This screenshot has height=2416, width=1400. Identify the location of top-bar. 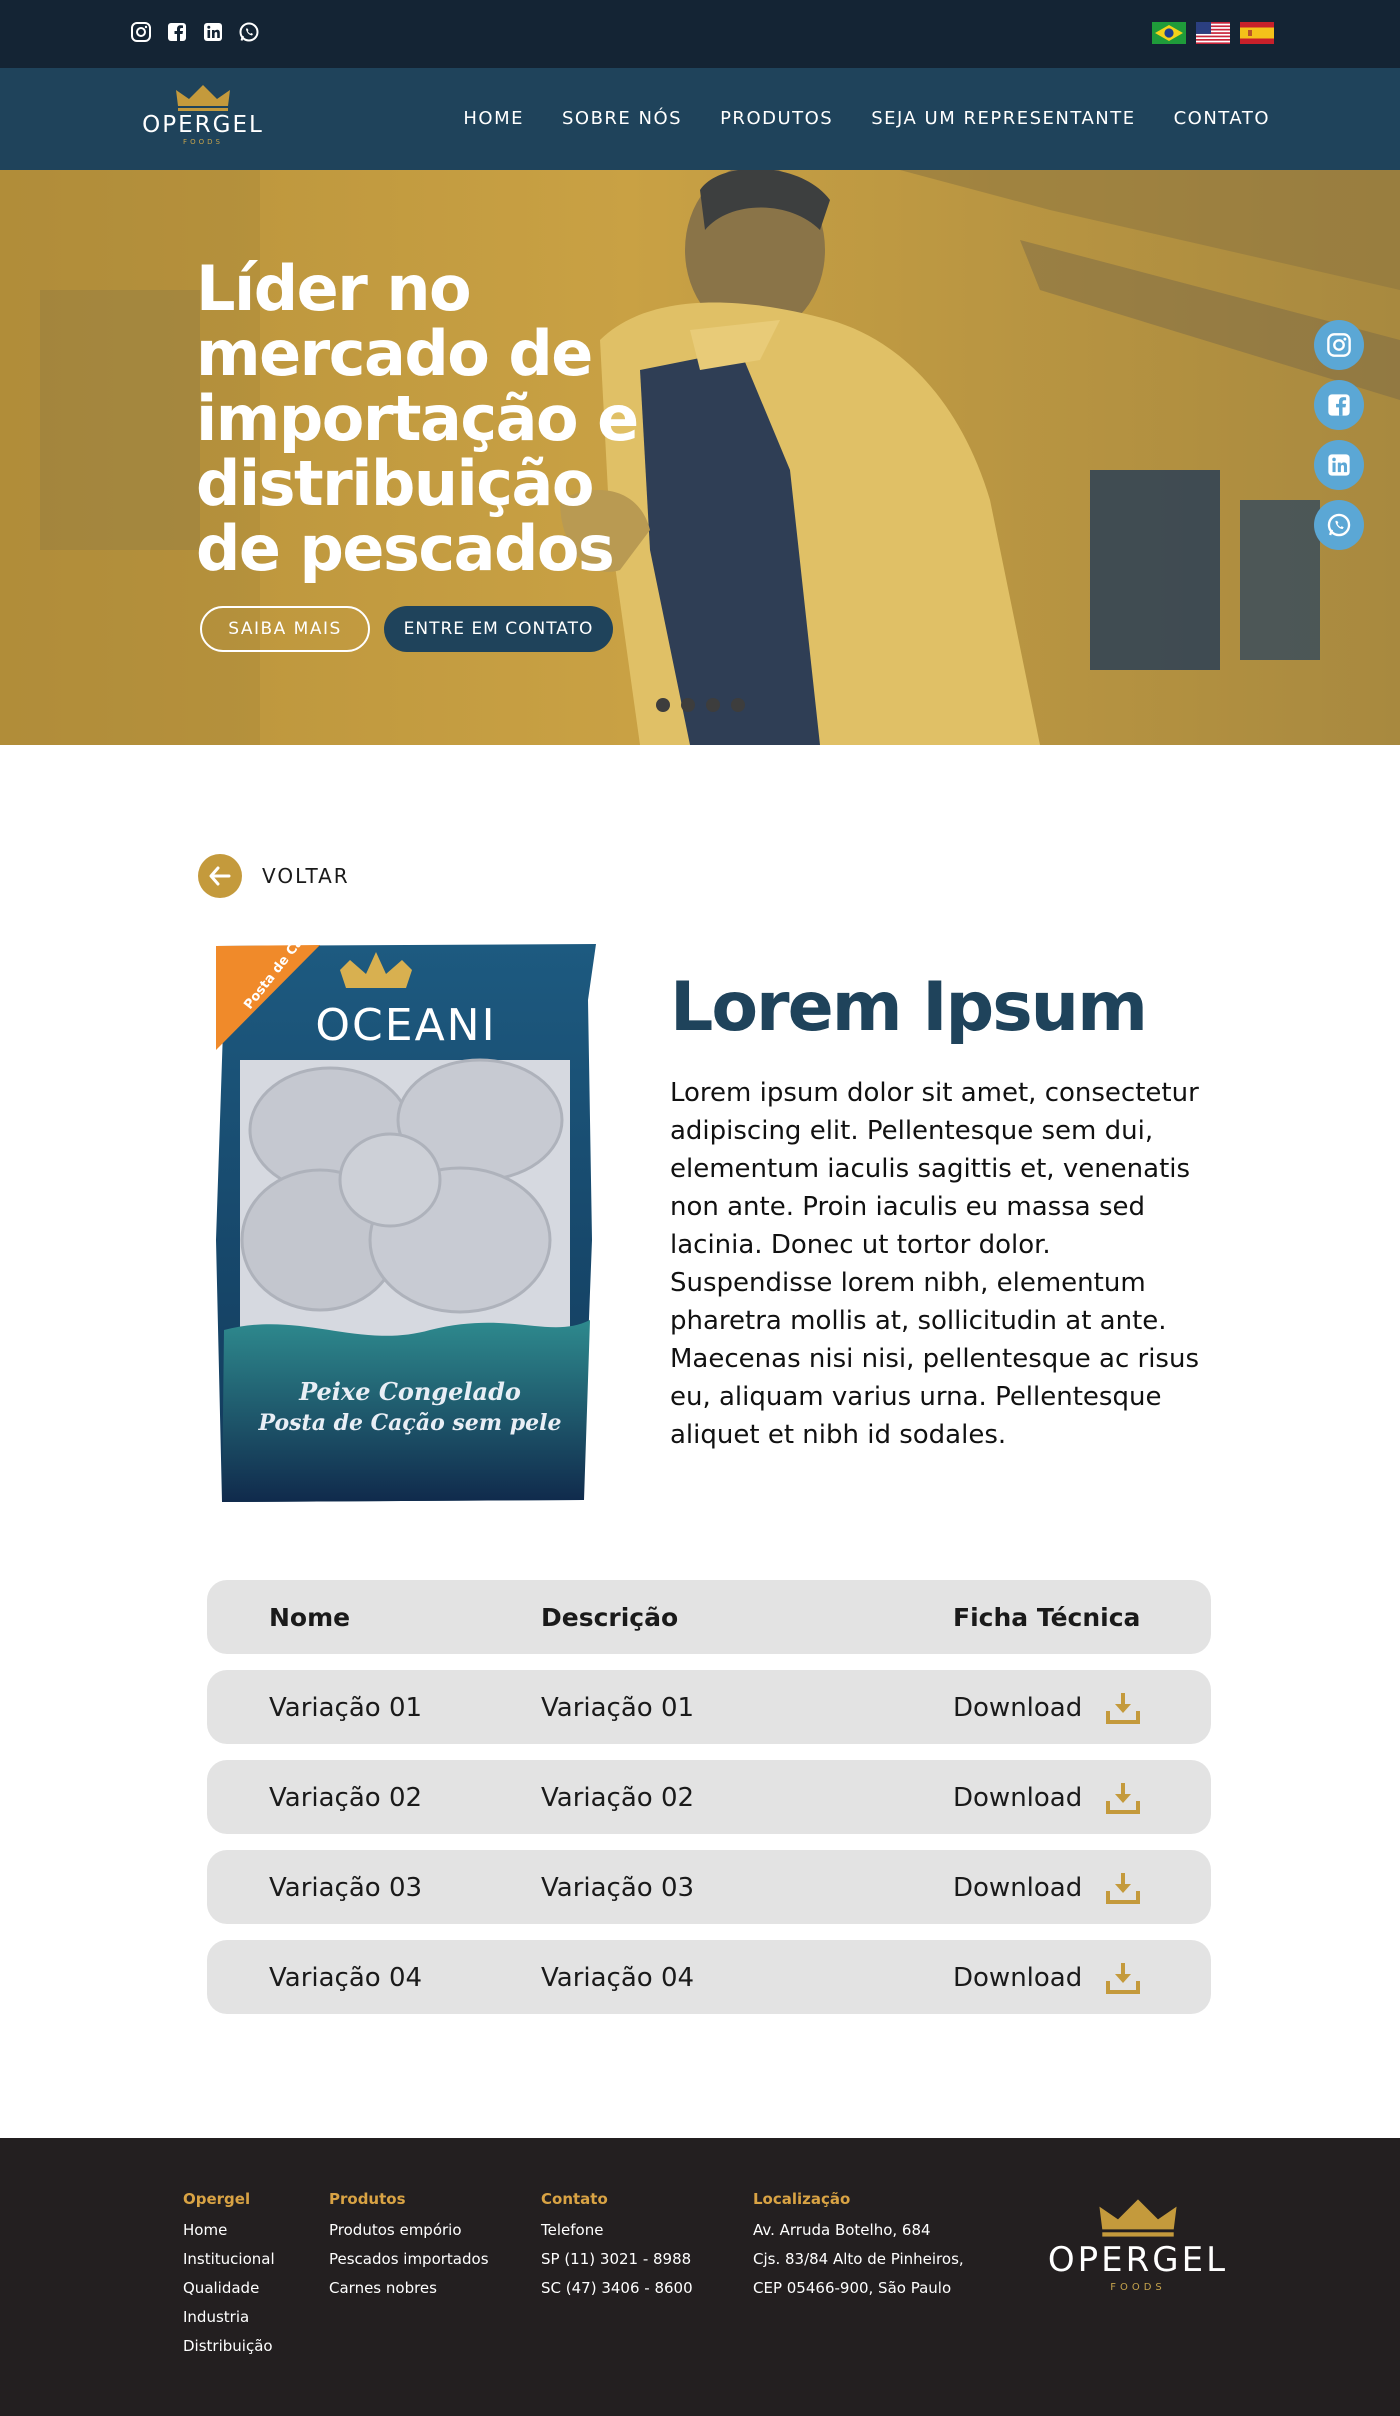
(700, 34).